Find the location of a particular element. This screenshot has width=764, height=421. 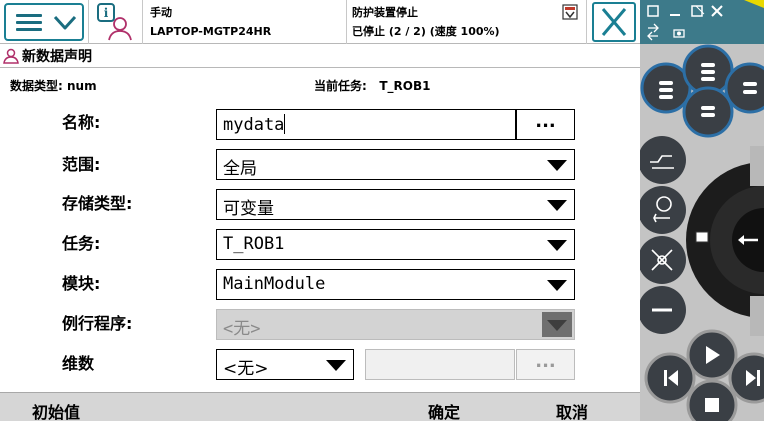

storage-type-select: 可变量 is located at coordinates (395, 204).